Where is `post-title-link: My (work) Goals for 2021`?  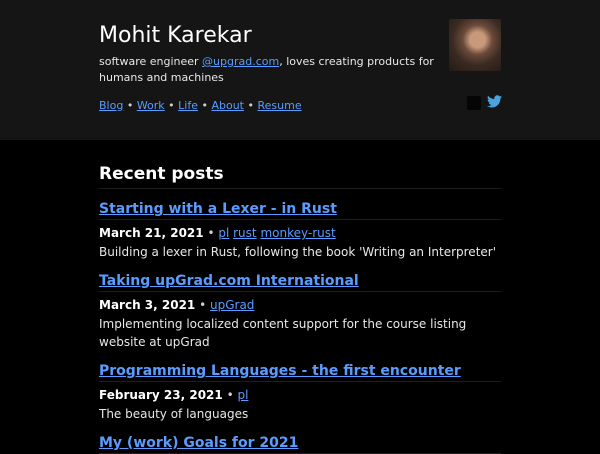
post-title-link: My (work) Goals for 2021 is located at coordinates (300, 444).